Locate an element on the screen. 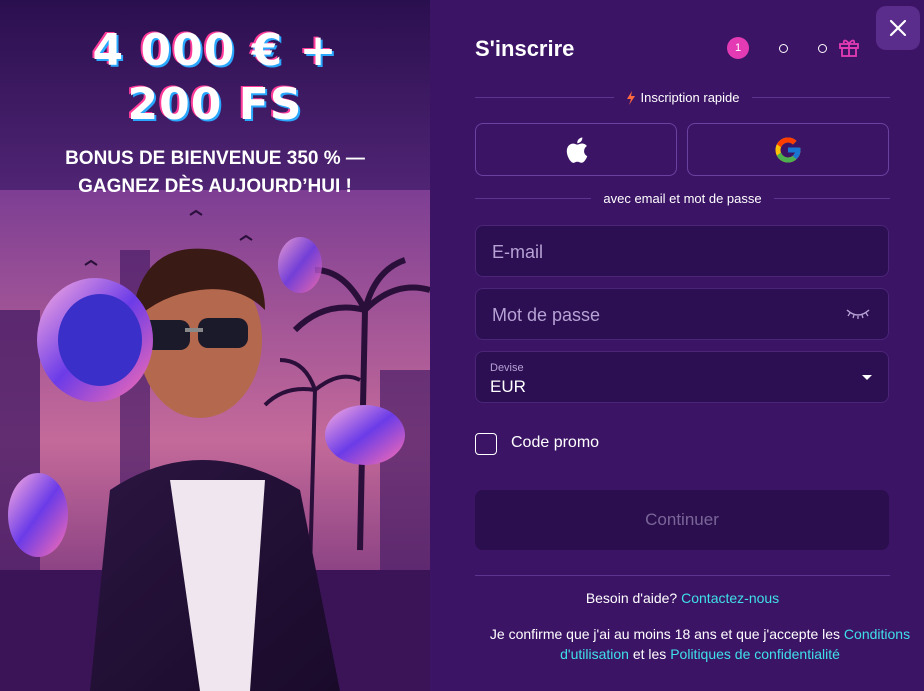 Image resolution: width=924 pixels, height=691 pixels. contact-us-link: Contactez-nous is located at coordinates (730, 598).